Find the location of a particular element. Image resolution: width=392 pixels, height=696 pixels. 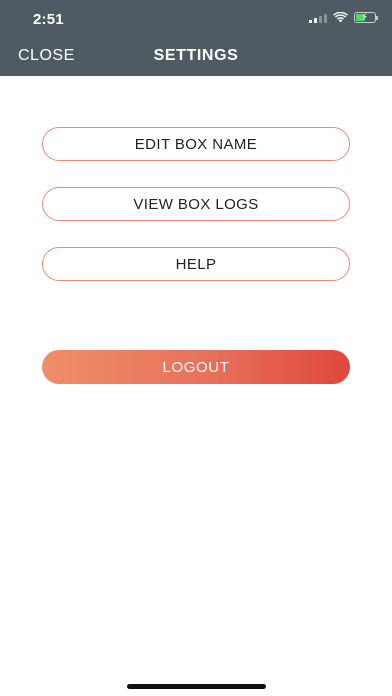

status-time: 2:51 is located at coordinates (48, 19).